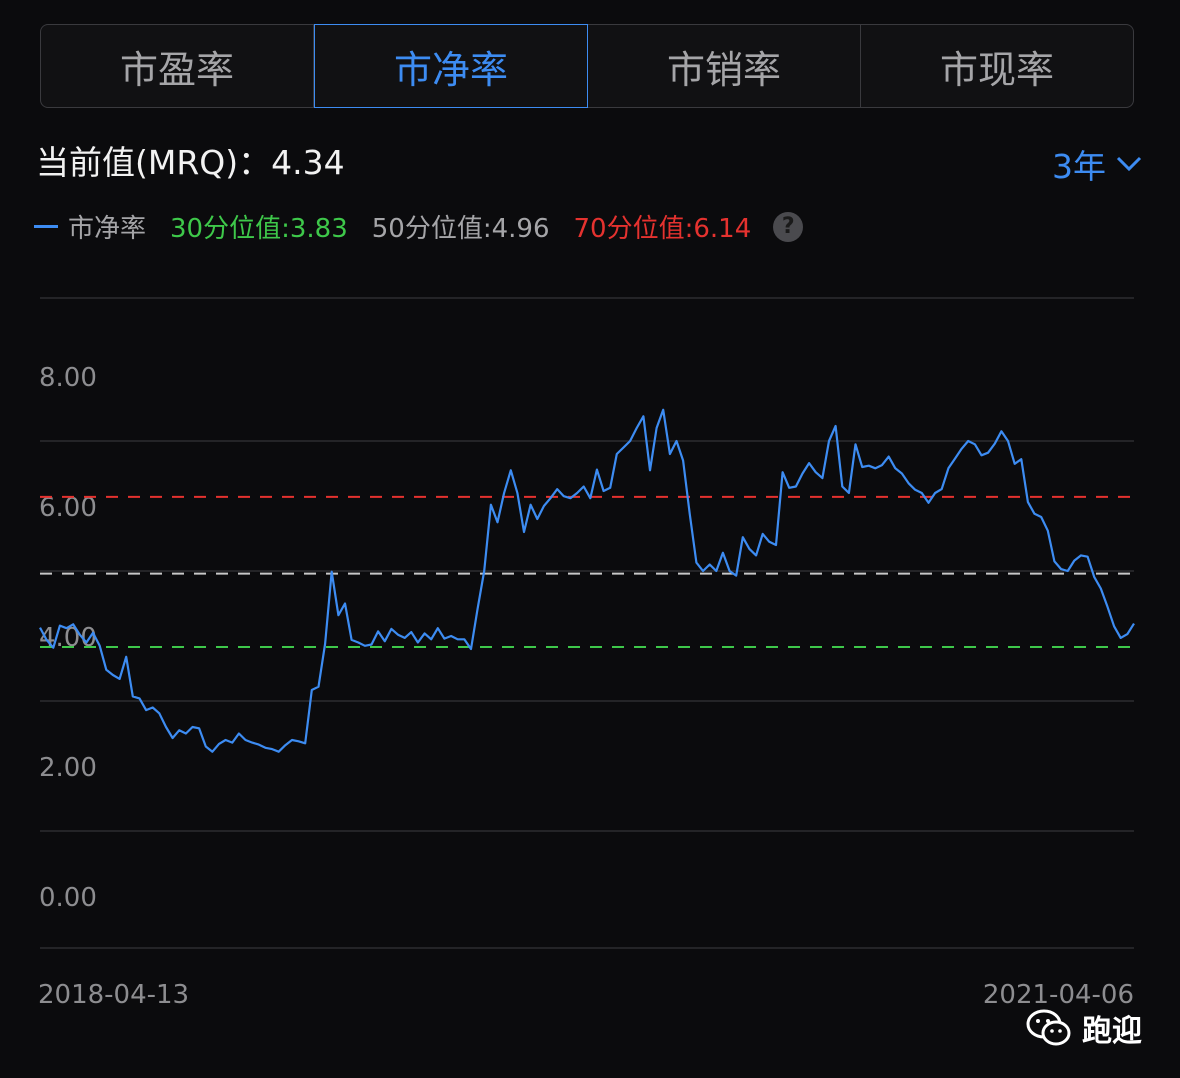 The width and height of the screenshot is (1180, 1078). Describe the element at coordinates (451, 66) in the screenshot. I see `tab-pb: 市净率` at that location.